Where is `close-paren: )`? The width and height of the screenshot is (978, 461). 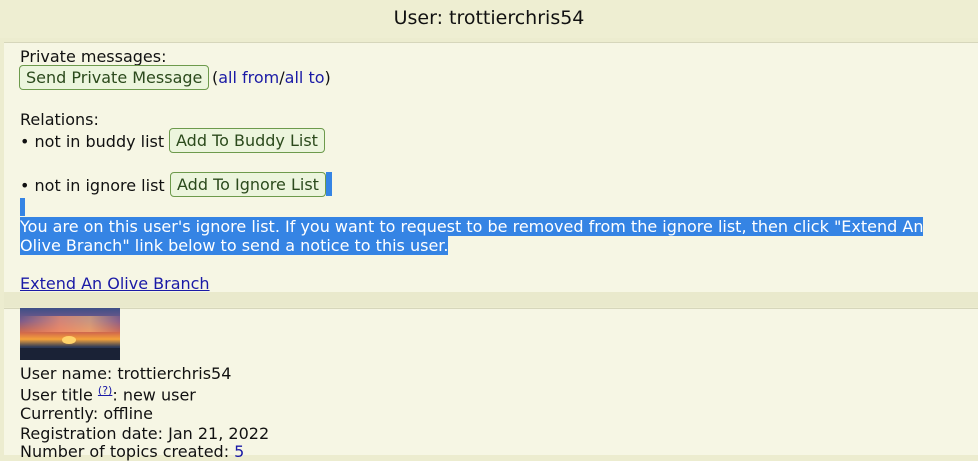 close-paren: ) is located at coordinates (327, 77).